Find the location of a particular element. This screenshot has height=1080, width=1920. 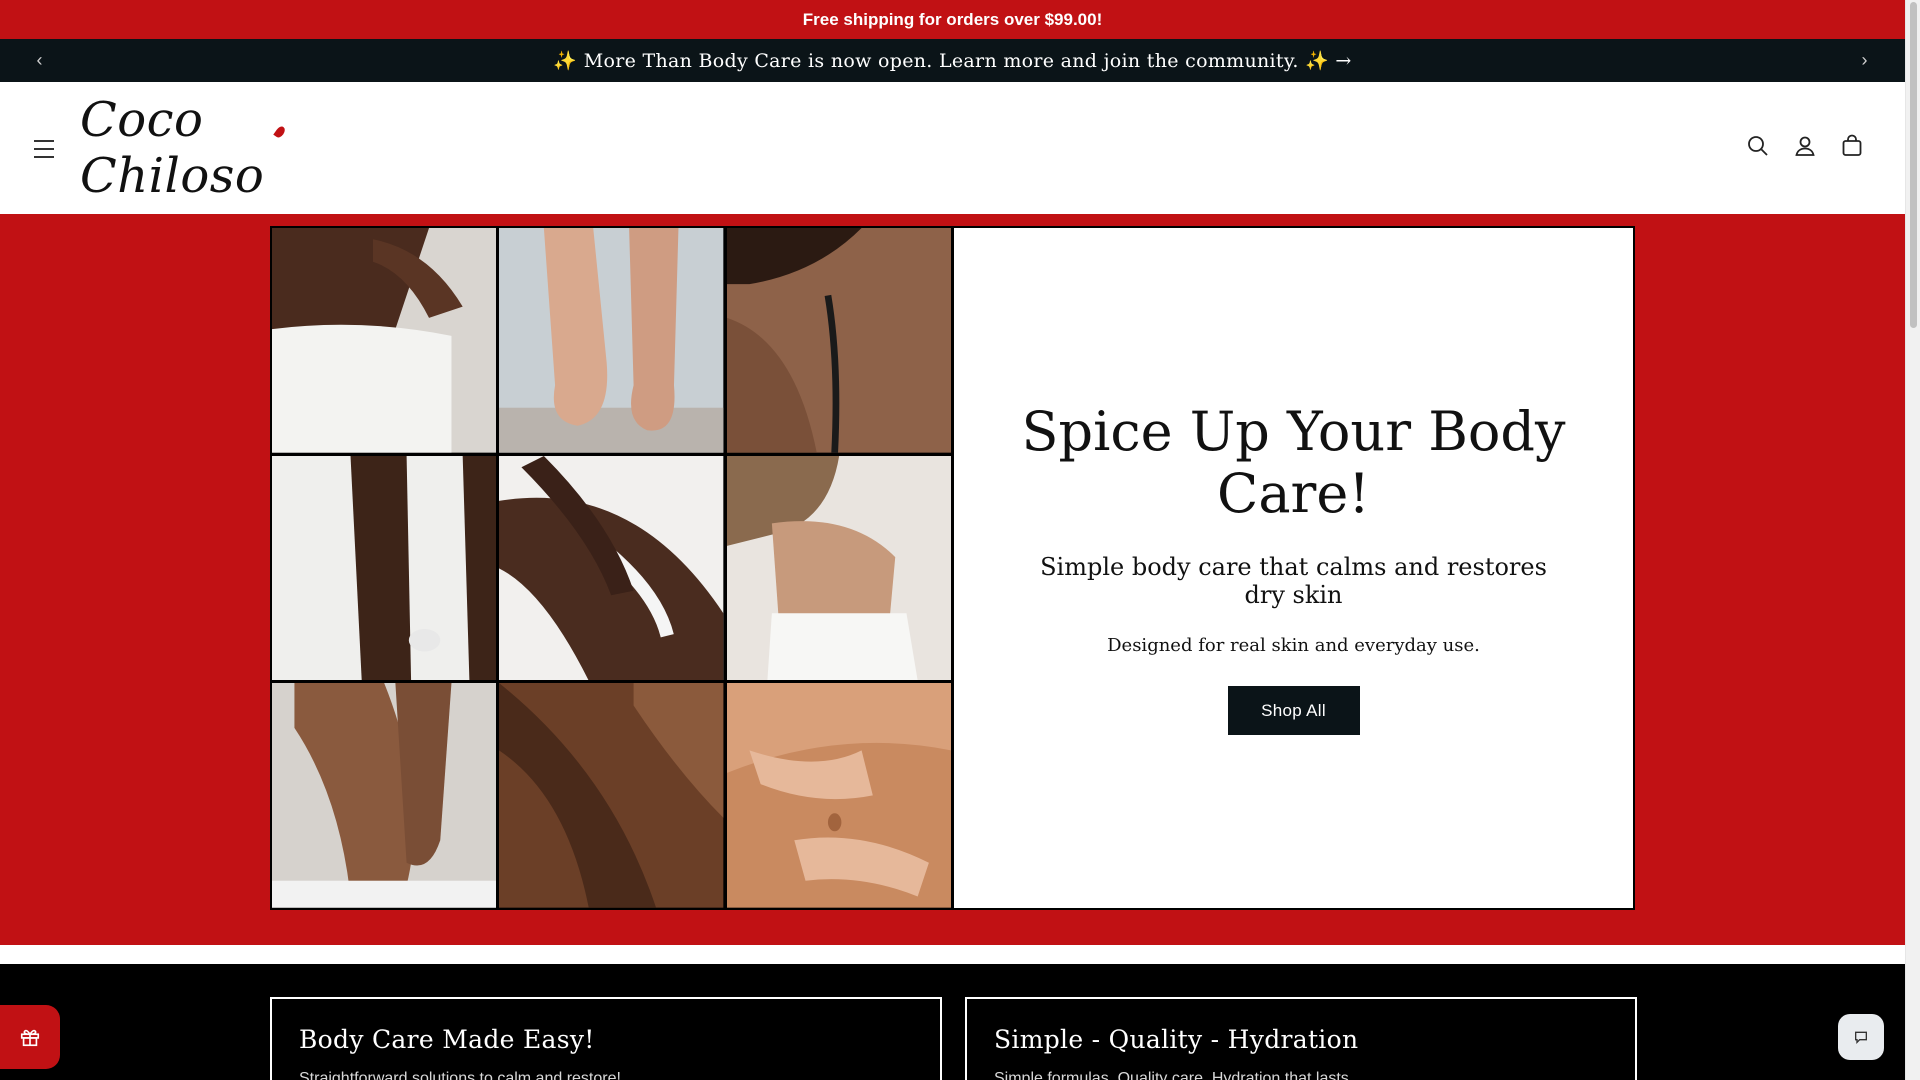

shop-all-button: Shop All is located at coordinates (1293, 710).